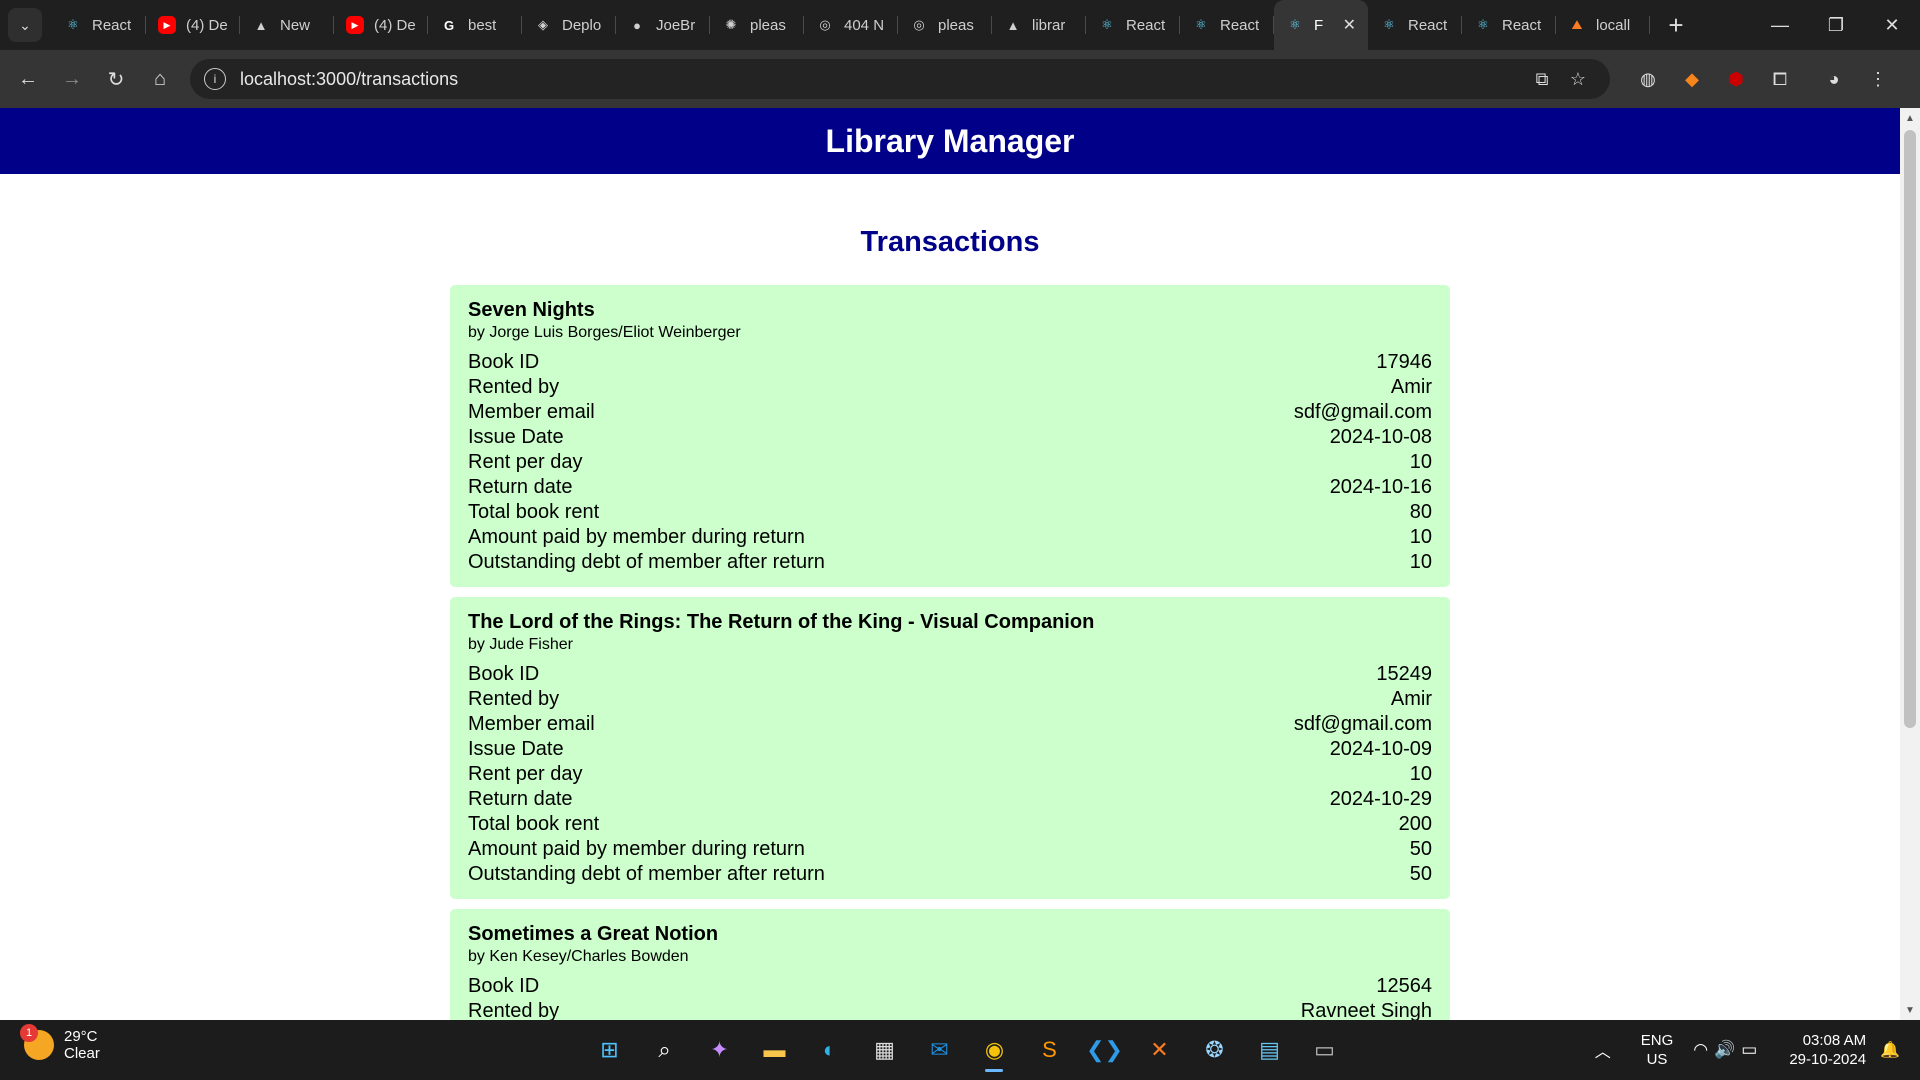  I want to click on tab-search-button: ⌄, so click(25, 25).